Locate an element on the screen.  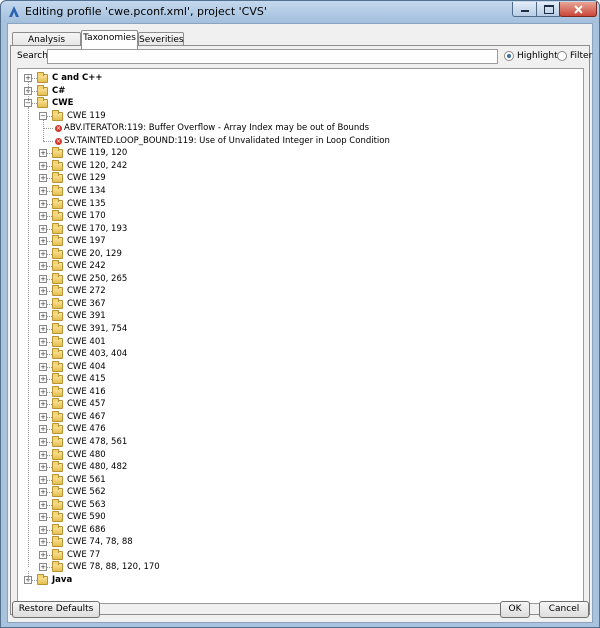
tree-node-label: CWE 367 is located at coordinates (86, 304).